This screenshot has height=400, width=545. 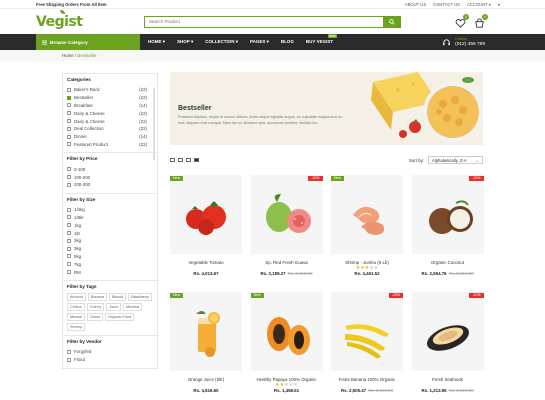 I want to click on size-option: RM, so click(x=110, y=272).